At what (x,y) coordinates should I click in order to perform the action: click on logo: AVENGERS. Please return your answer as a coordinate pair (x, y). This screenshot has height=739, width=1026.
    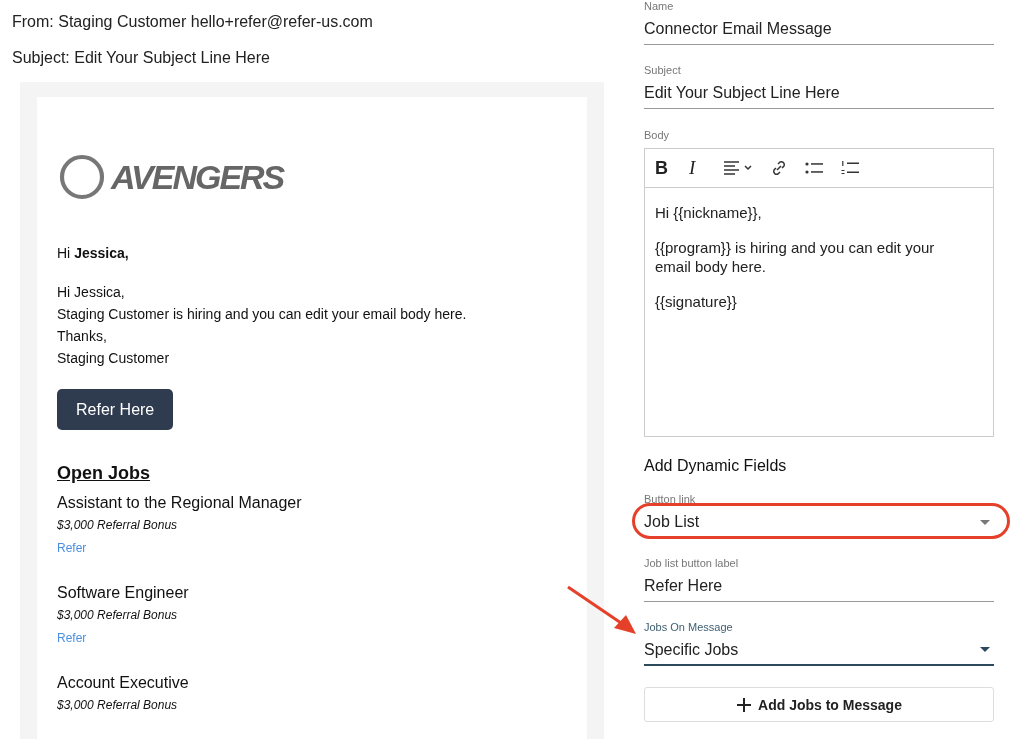
    Looking at the image, I should click on (175, 177).